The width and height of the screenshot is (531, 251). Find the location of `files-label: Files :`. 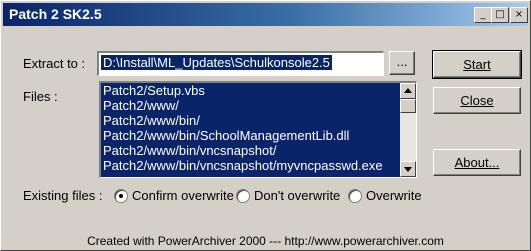

files-label: Files : is located at coordinates (40, 96).